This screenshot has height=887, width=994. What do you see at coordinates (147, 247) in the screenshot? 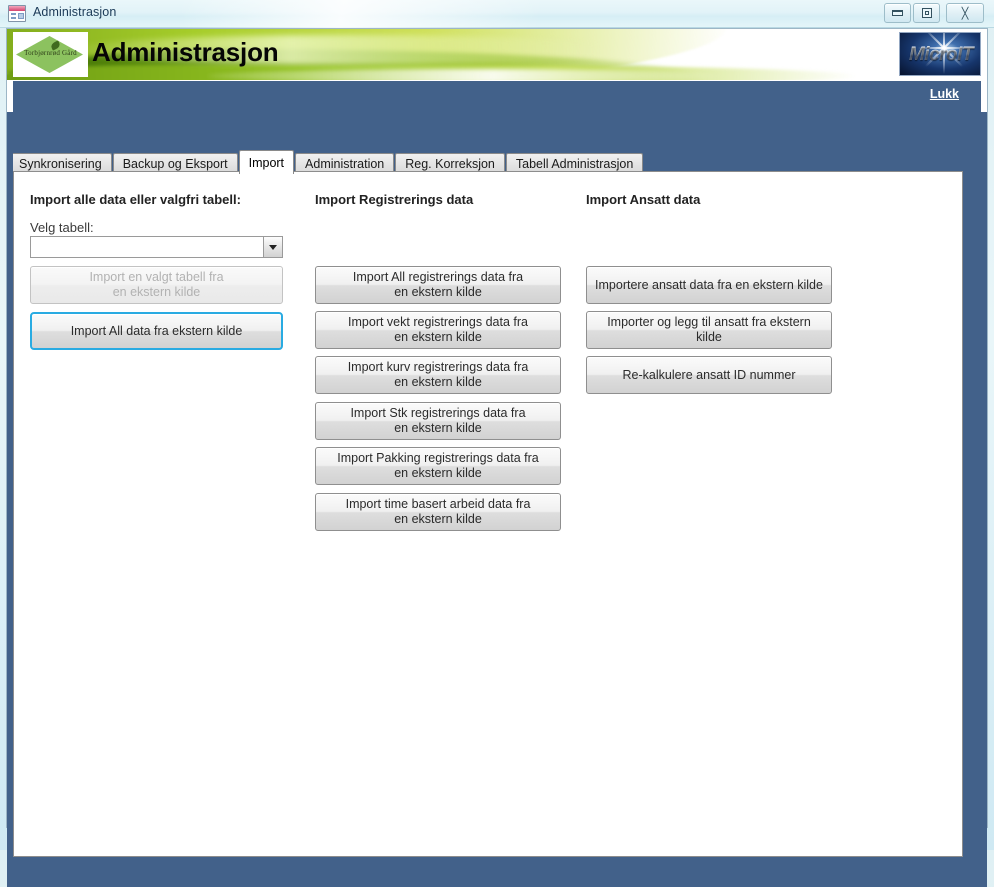
I see `table-select-value` at bounding box center [147, 247].